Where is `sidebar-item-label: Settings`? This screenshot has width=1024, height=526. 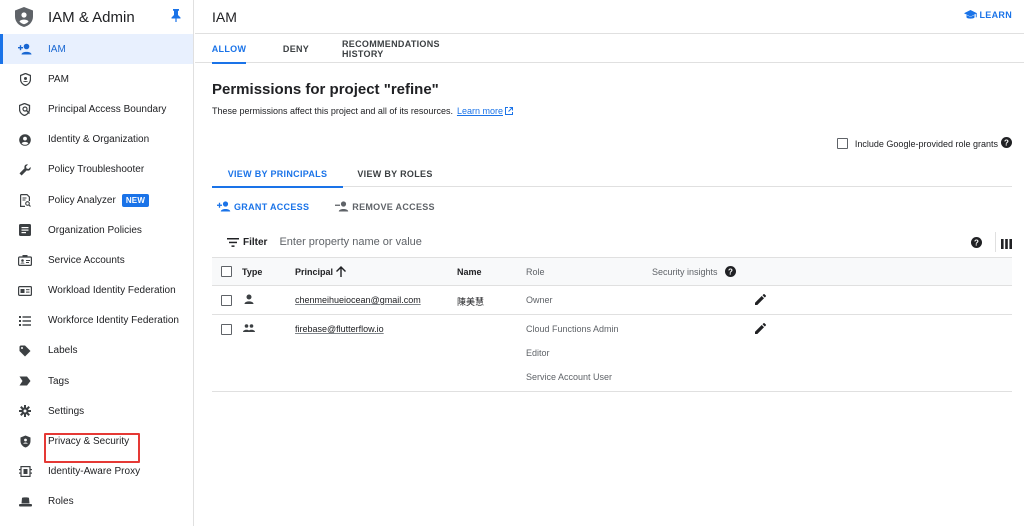
sidebar-item-label: Settings is located at coordinates (66, 411).